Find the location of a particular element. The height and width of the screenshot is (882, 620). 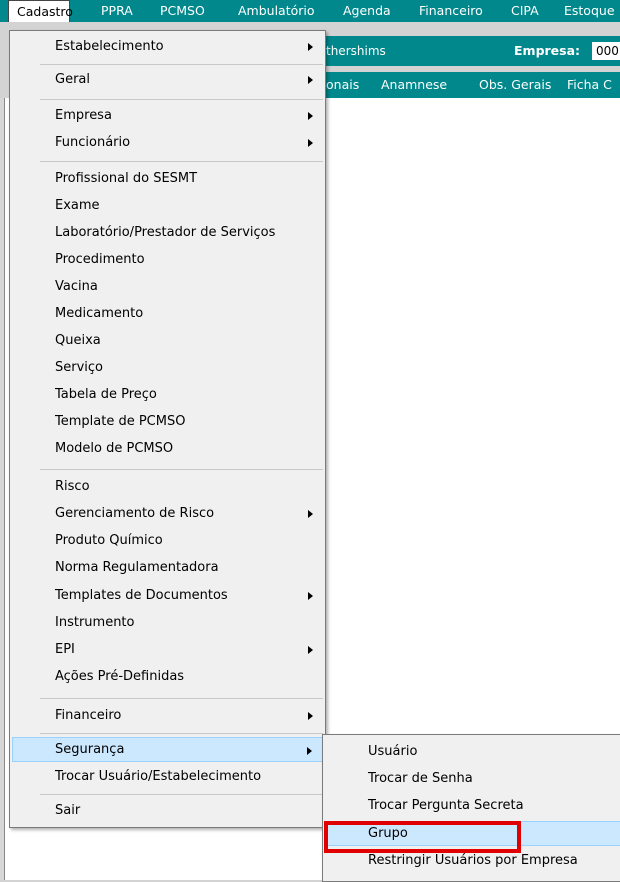

menu-item-label: Laboratório/Prestador de Serviços is located at coordinates (165, 232).